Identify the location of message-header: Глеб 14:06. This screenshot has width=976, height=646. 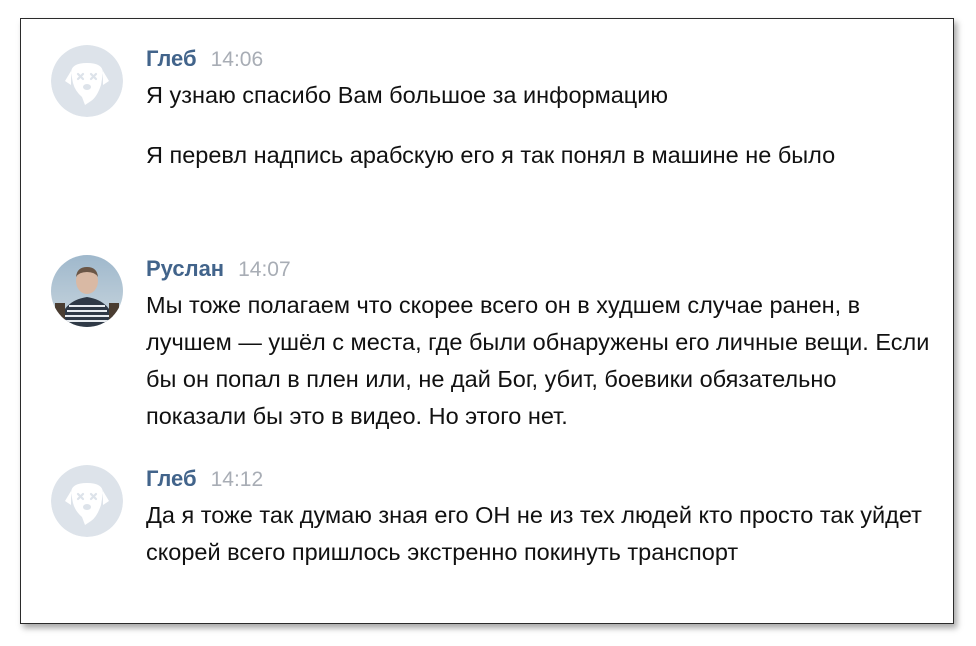
(539, 59).